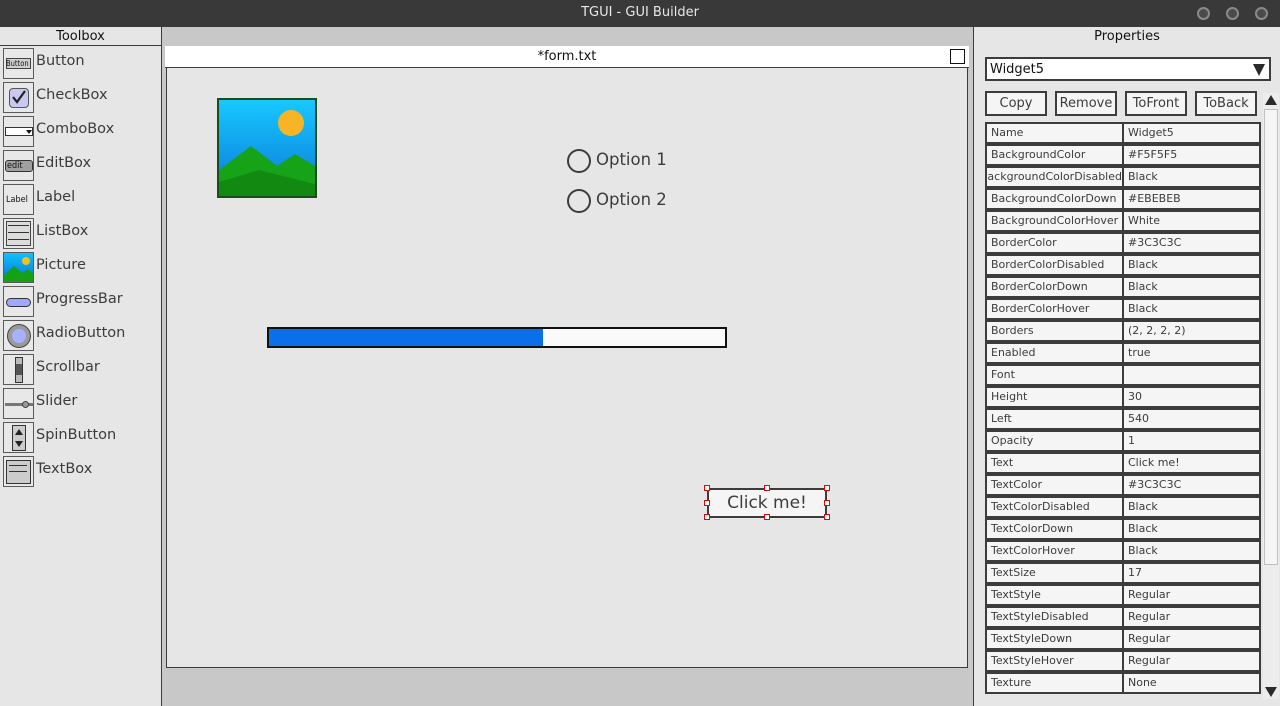 Image resolution: width=1280 pixels, height=706 pixels. I want to click on property-row: TextStyleDown Regular, so click(1123, 639).